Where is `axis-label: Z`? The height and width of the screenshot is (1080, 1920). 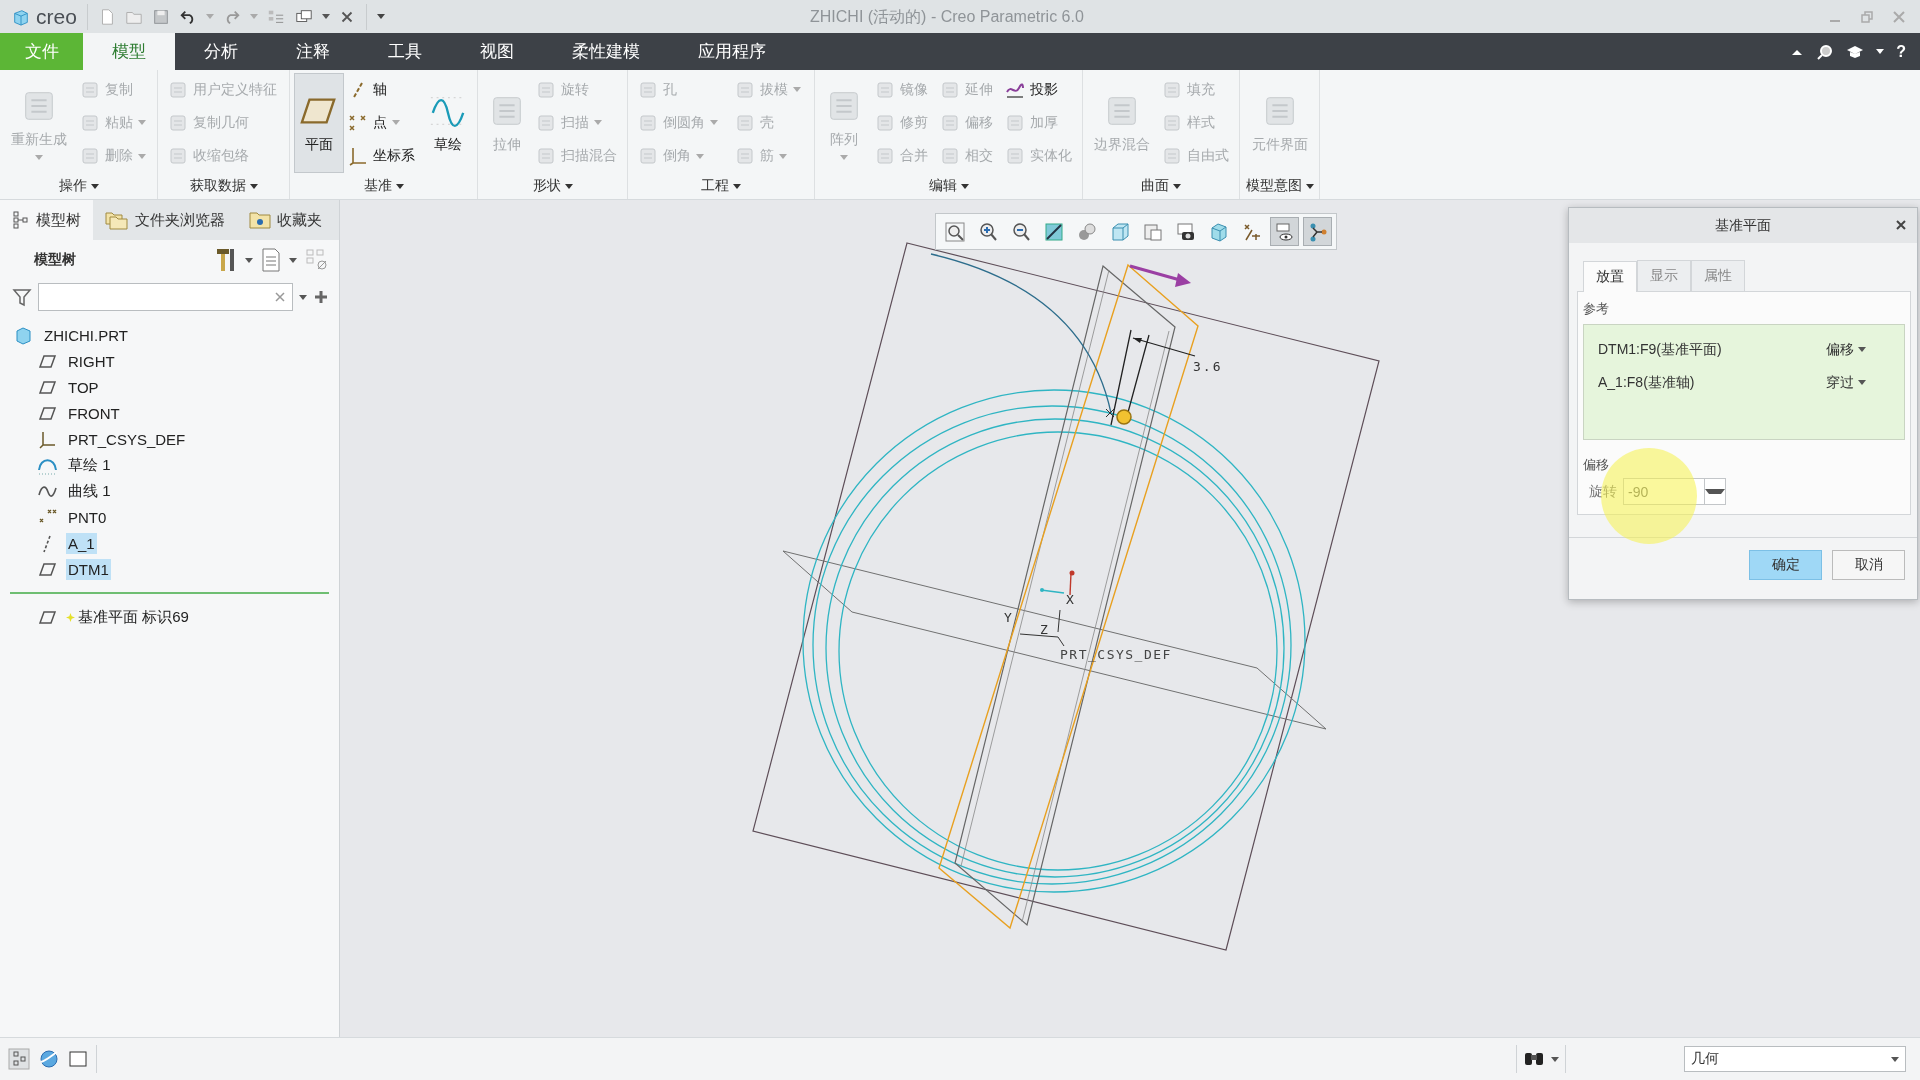
axis-label: Z is located at coordinates (1044, 629).